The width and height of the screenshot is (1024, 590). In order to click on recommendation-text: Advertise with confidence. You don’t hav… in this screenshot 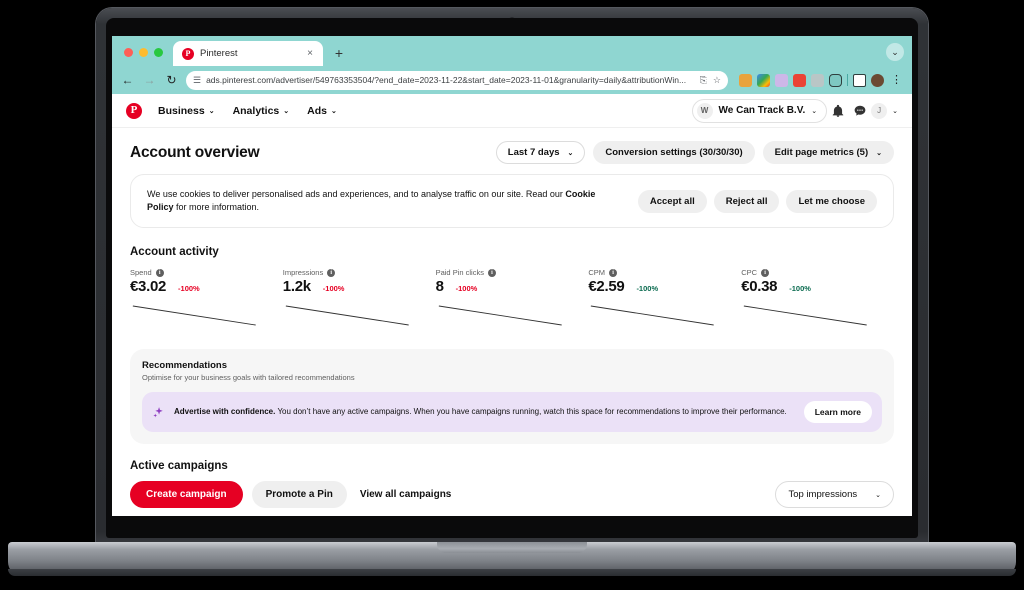, I will do `click(484, 412)`.